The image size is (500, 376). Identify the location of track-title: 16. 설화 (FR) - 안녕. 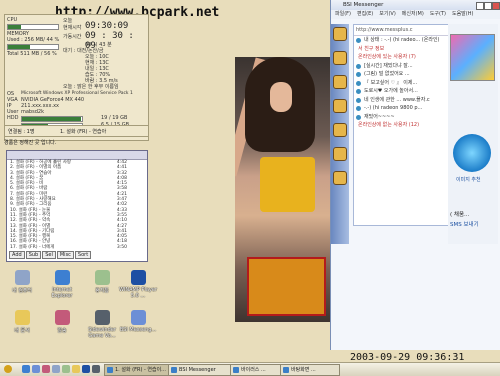
(30, 242).